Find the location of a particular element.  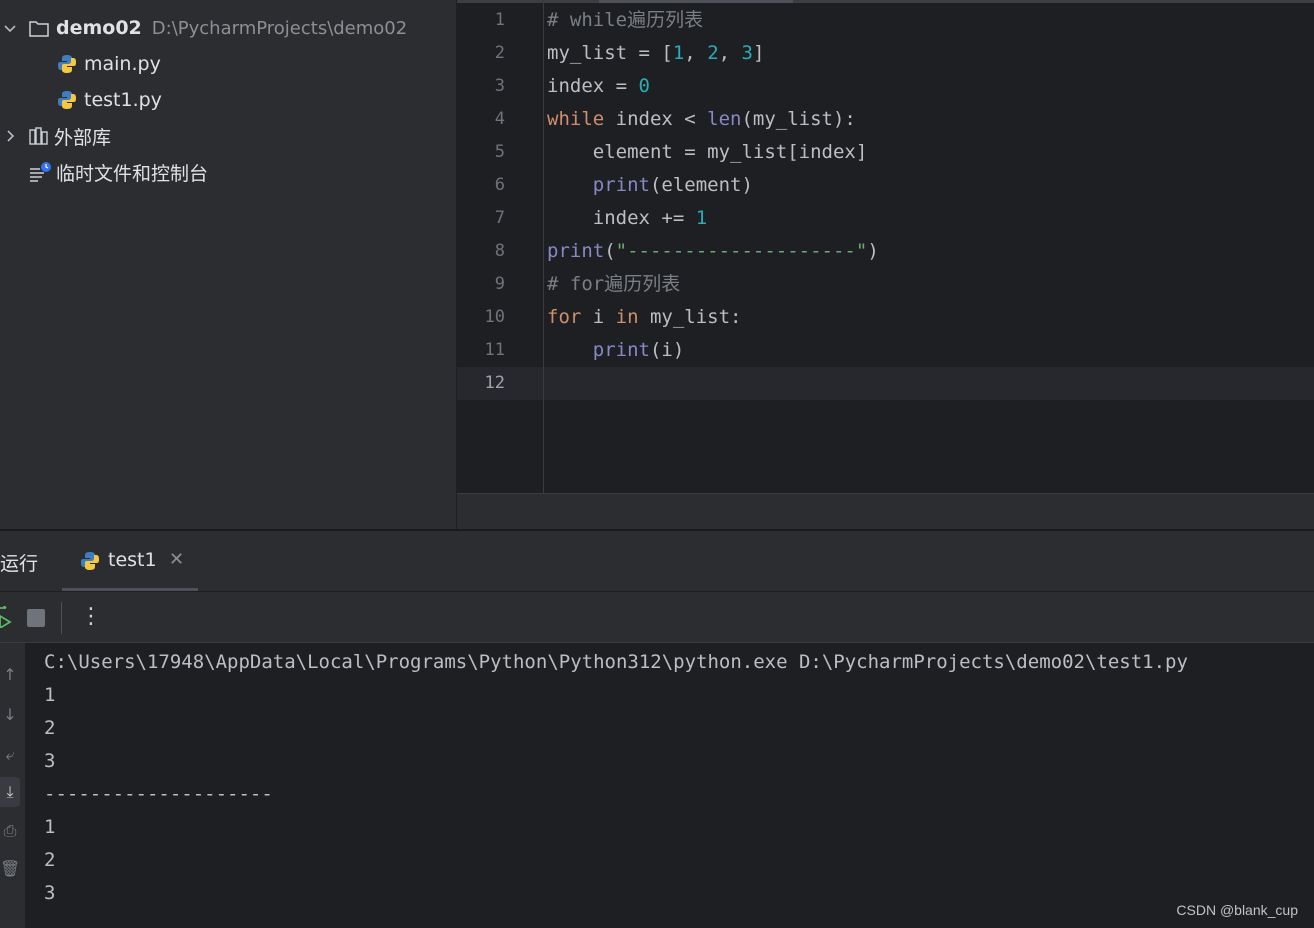

console-side-toolbar: ↑ ↓ ⤶ ⤓ ⎙ 🗑 is located at coordinates (12, 785).